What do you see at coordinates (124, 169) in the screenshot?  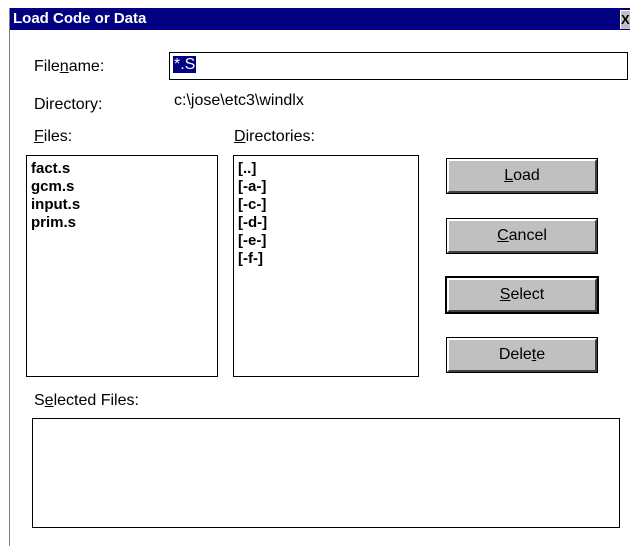 I see `list-item: fact.s` at bounding box center [124, 169].